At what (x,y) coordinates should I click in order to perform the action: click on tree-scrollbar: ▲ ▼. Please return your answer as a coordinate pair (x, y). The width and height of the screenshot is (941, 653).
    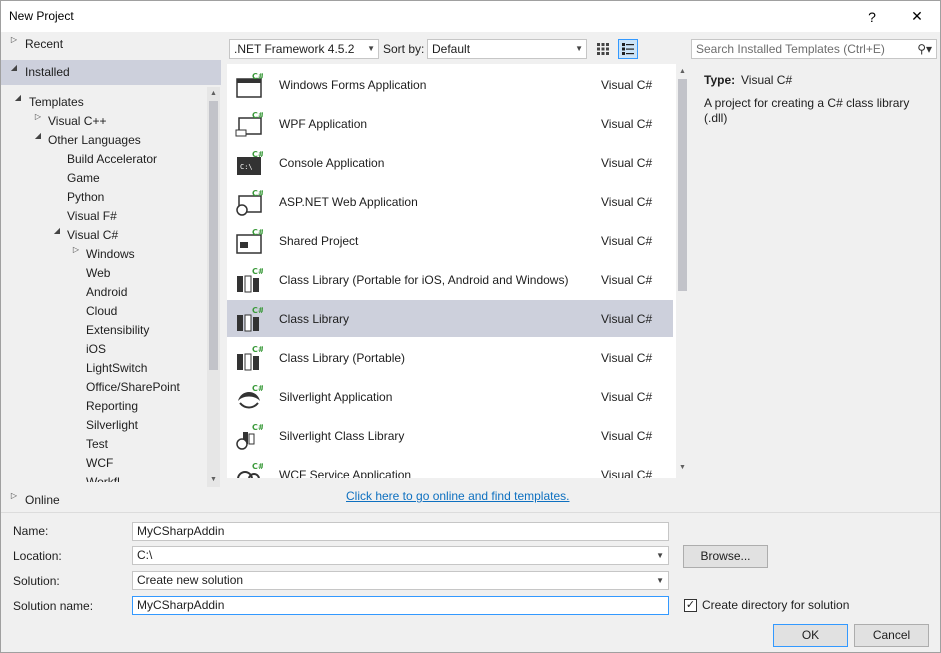
    Looking at the image, I should click on (213, 287).